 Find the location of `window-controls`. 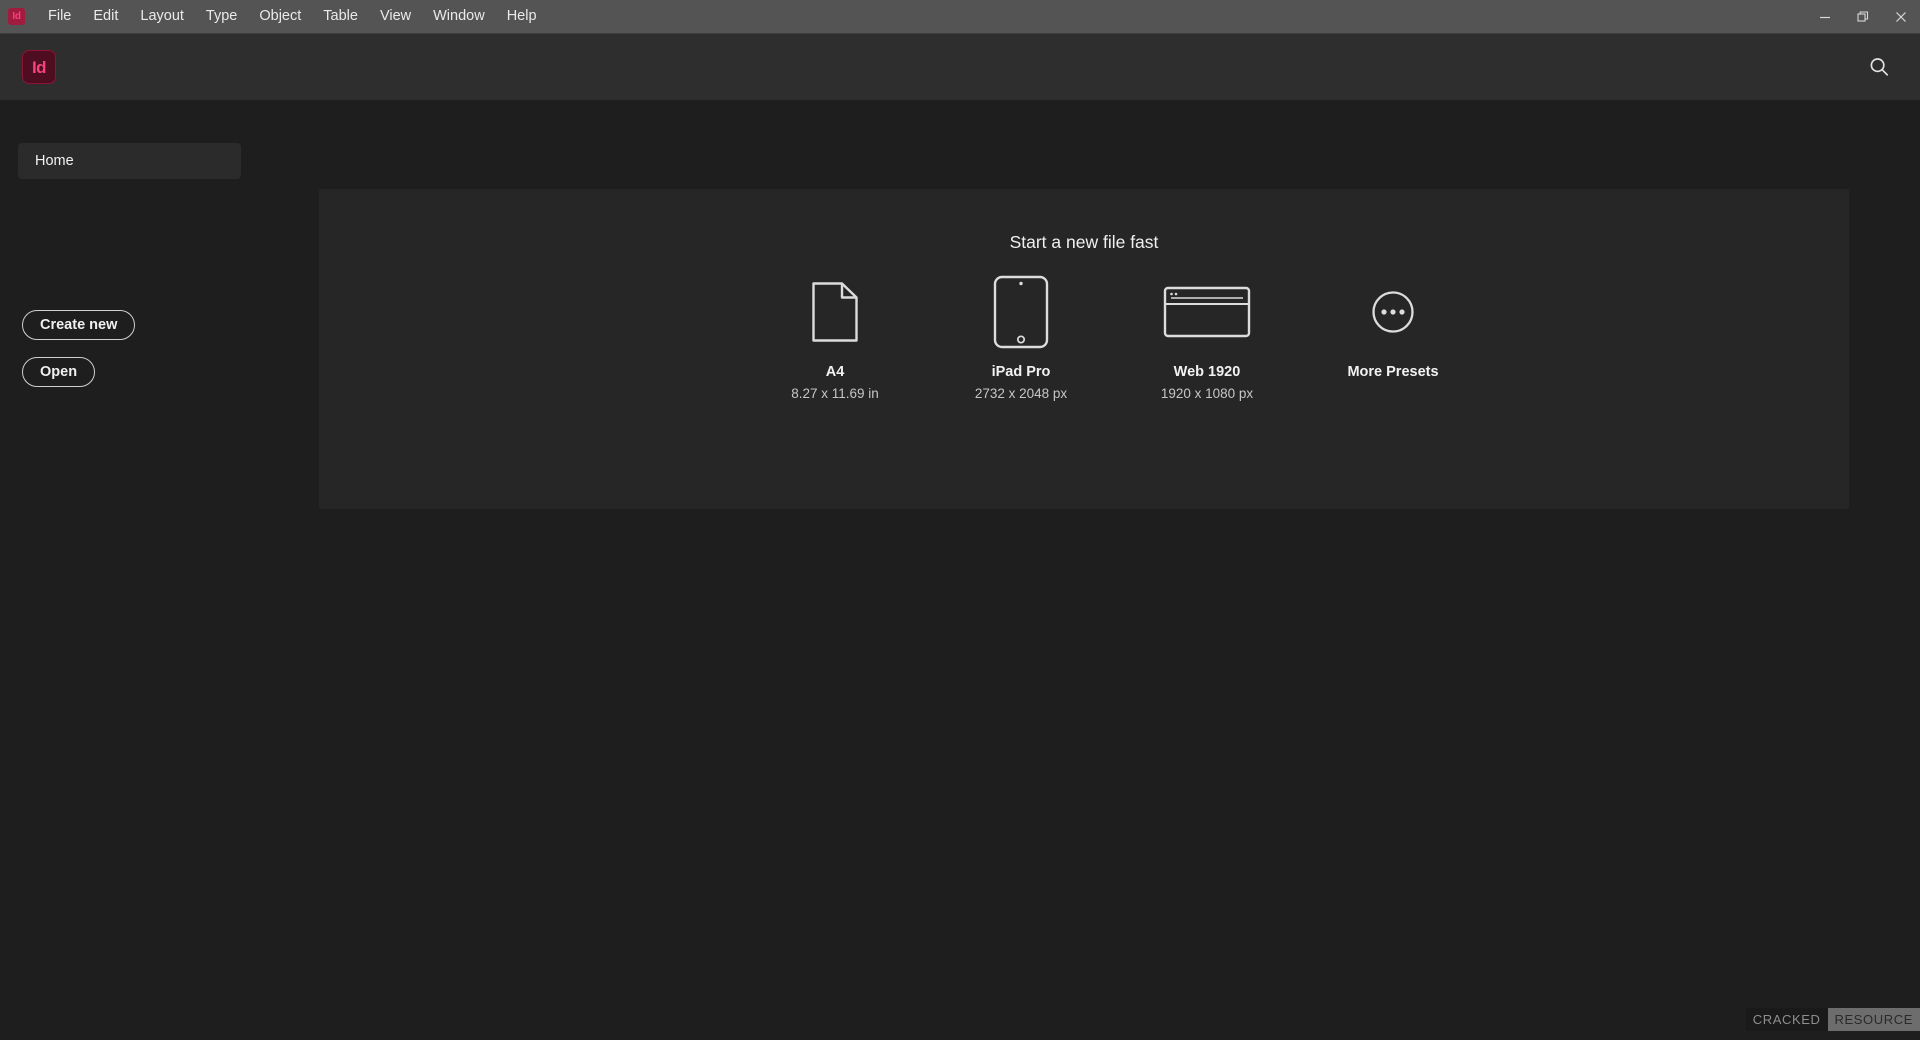

window-controls is located at coordinates (1863, 17).